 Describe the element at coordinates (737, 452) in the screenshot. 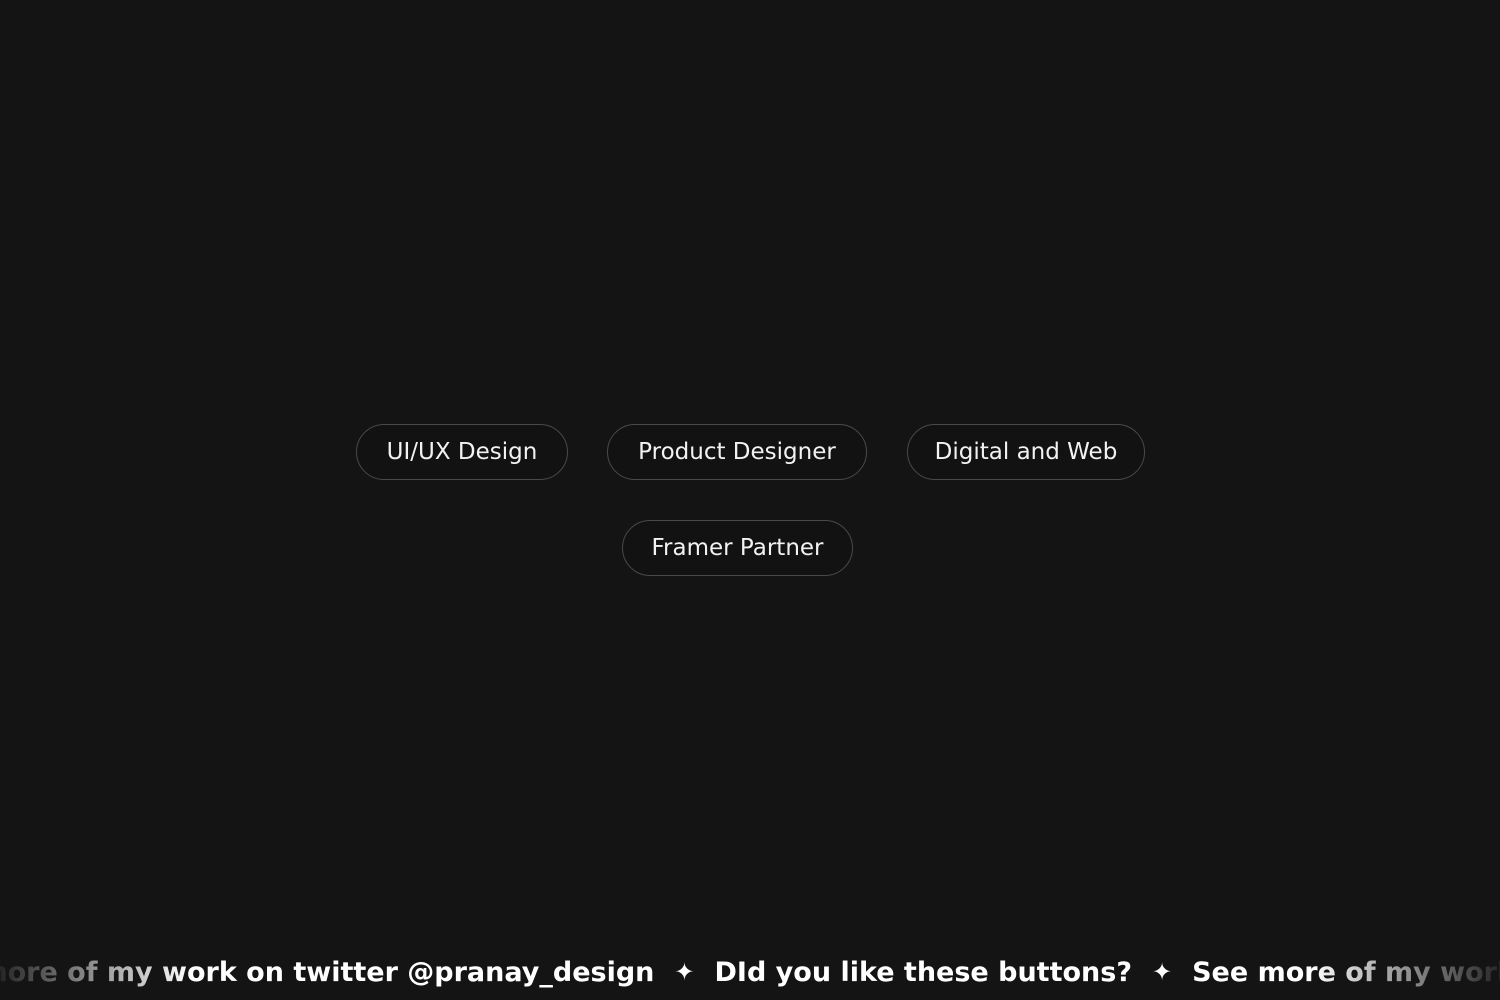

I see `pill-button-product-designer: Product Designer` at that location.